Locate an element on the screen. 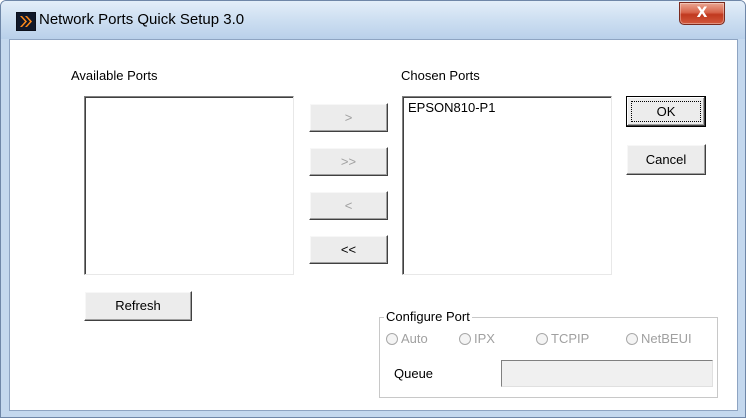  refresh-label: Refresh is located at coordinates (138, 305).